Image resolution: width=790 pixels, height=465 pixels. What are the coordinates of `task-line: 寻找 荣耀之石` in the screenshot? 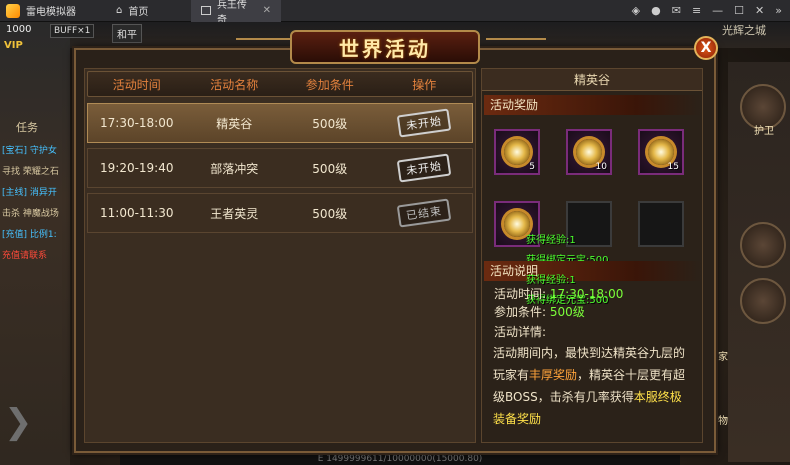 It's located at (30, 170).